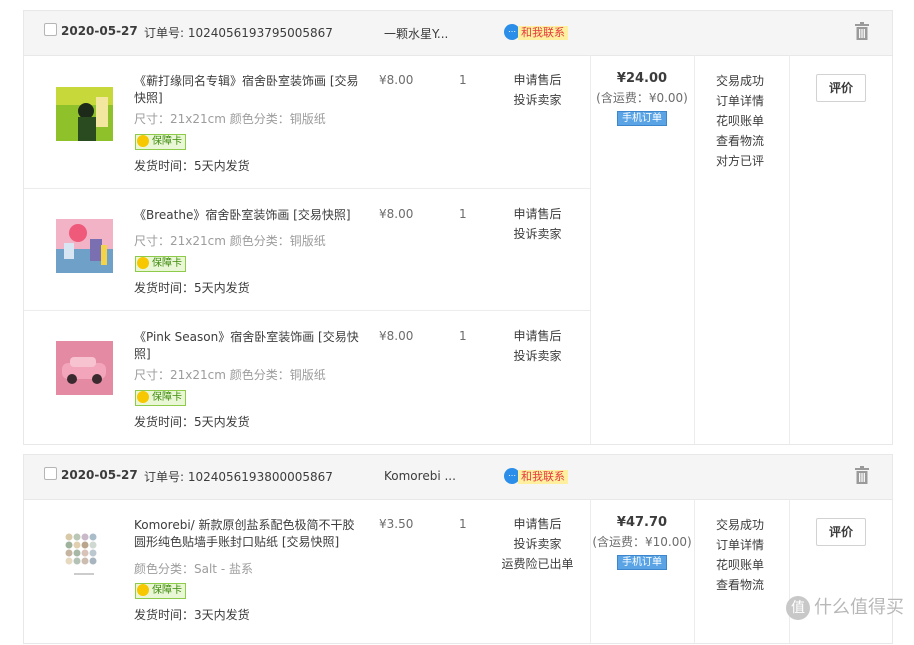 The width and height of the screenshot is (914, 645). I want to click on service-links: 申请售后 投诉卖家 运费险已出单, so click(537, 544).